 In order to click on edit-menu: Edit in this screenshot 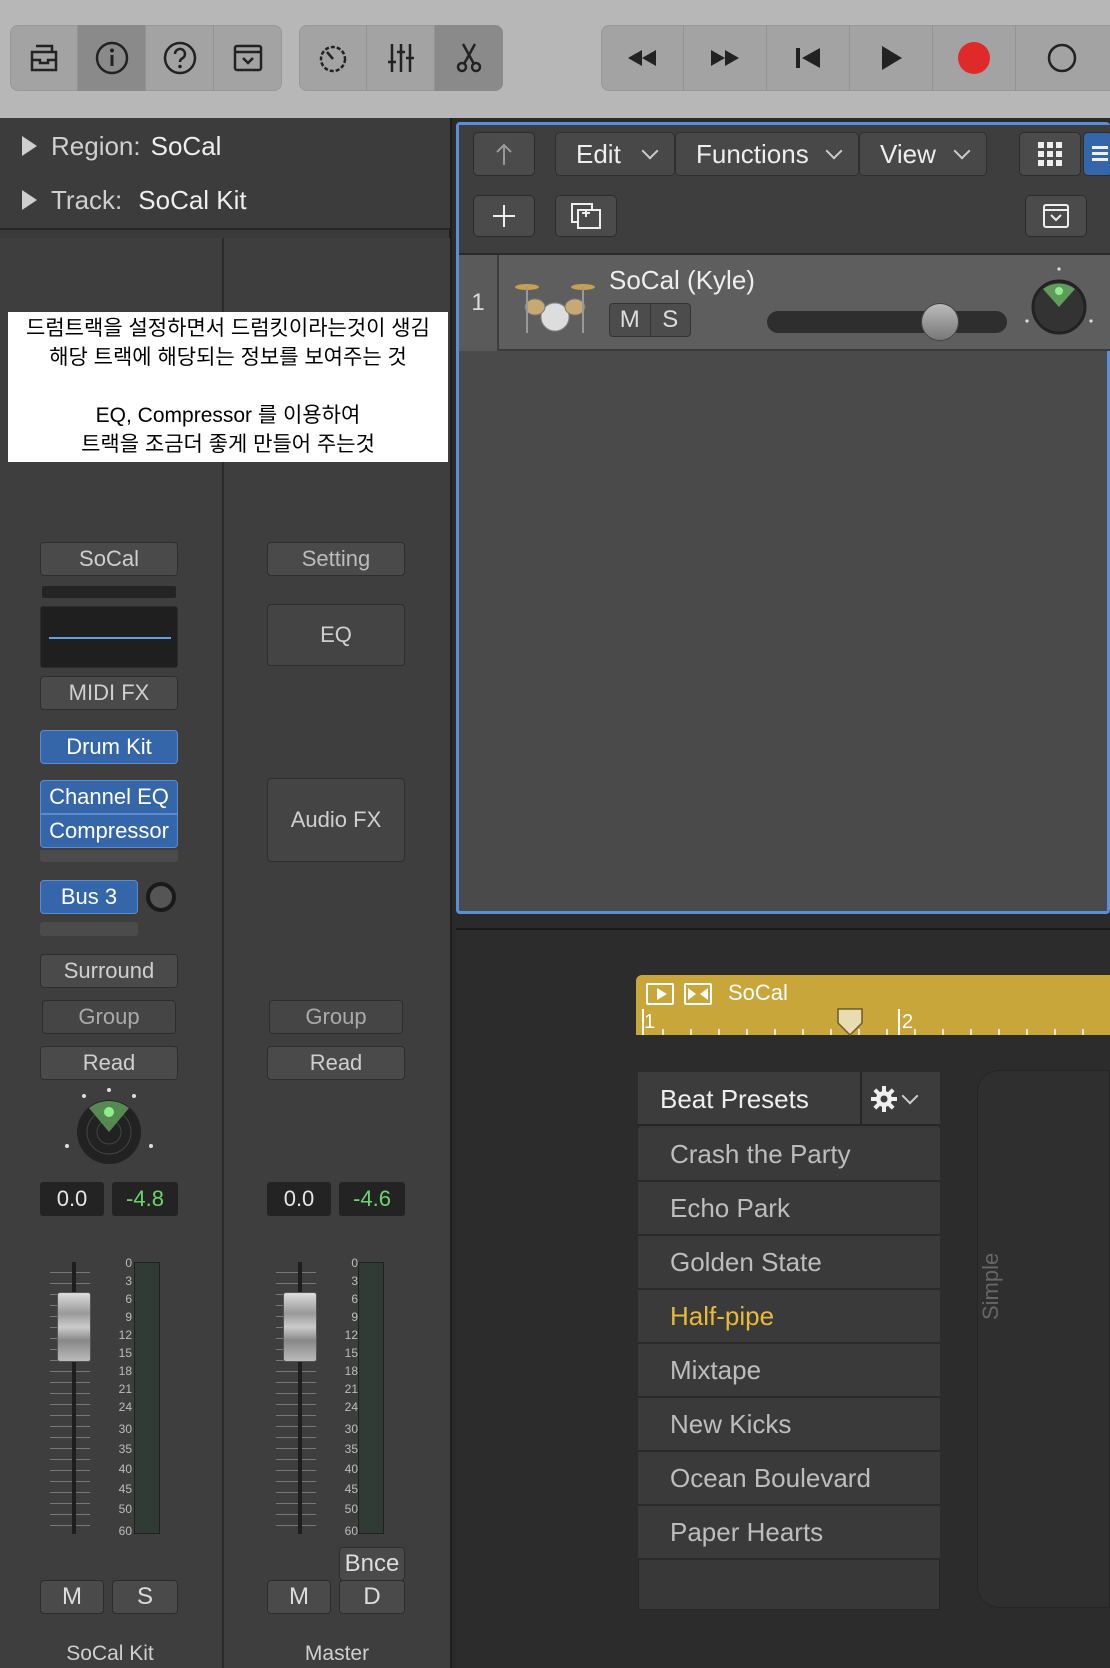, I will do `click(615, 154)`.